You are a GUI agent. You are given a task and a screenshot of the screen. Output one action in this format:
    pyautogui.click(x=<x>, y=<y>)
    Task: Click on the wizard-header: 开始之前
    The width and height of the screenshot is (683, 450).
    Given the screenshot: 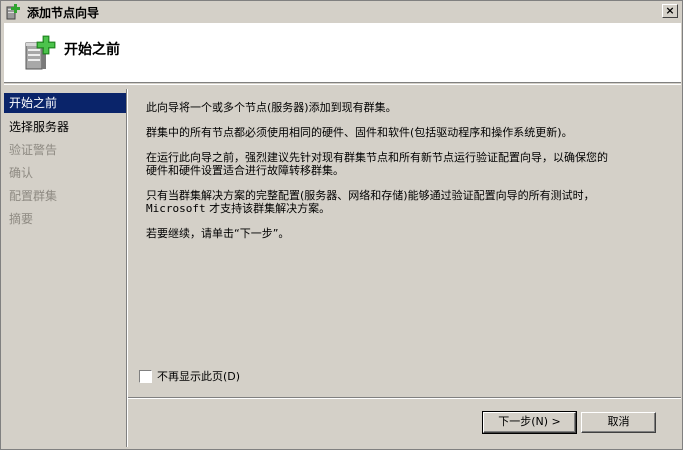 What is the action you would take?
    pyautogui.click(x=342, y=53)
    